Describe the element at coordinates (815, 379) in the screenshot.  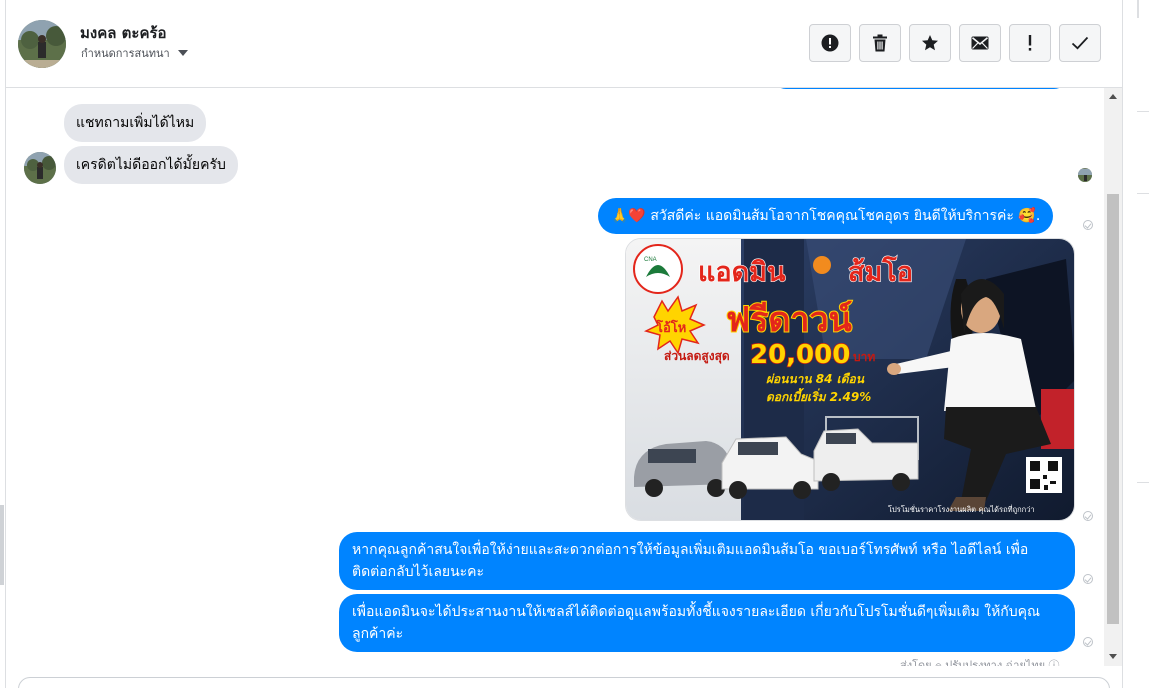
I see `promo-installment: ผ่อนนาน 84 เดือน` at that location.